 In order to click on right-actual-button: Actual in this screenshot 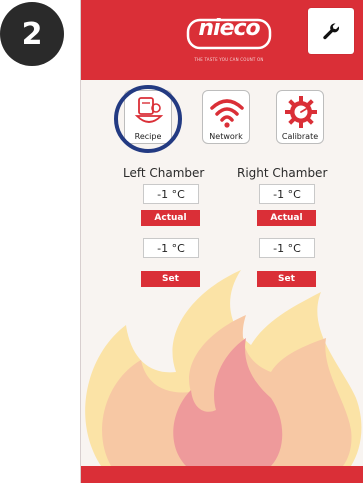, I will do `click(286, 218)`.